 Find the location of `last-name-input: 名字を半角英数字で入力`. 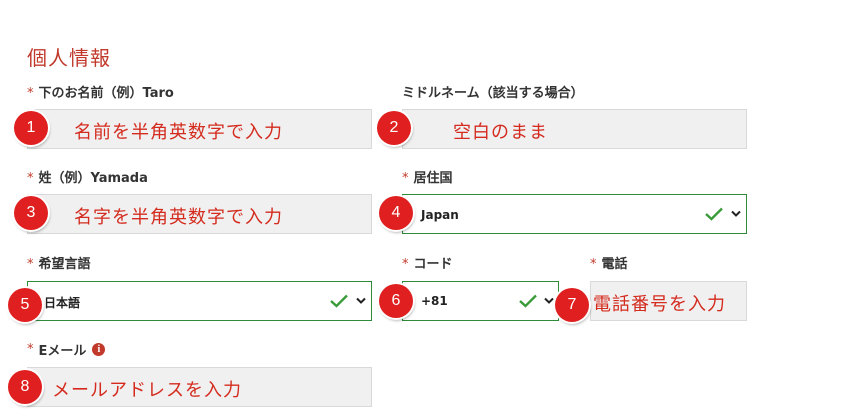

last-name-input: 名字を半角英数字で入力 is located at coordinates (199, 214).